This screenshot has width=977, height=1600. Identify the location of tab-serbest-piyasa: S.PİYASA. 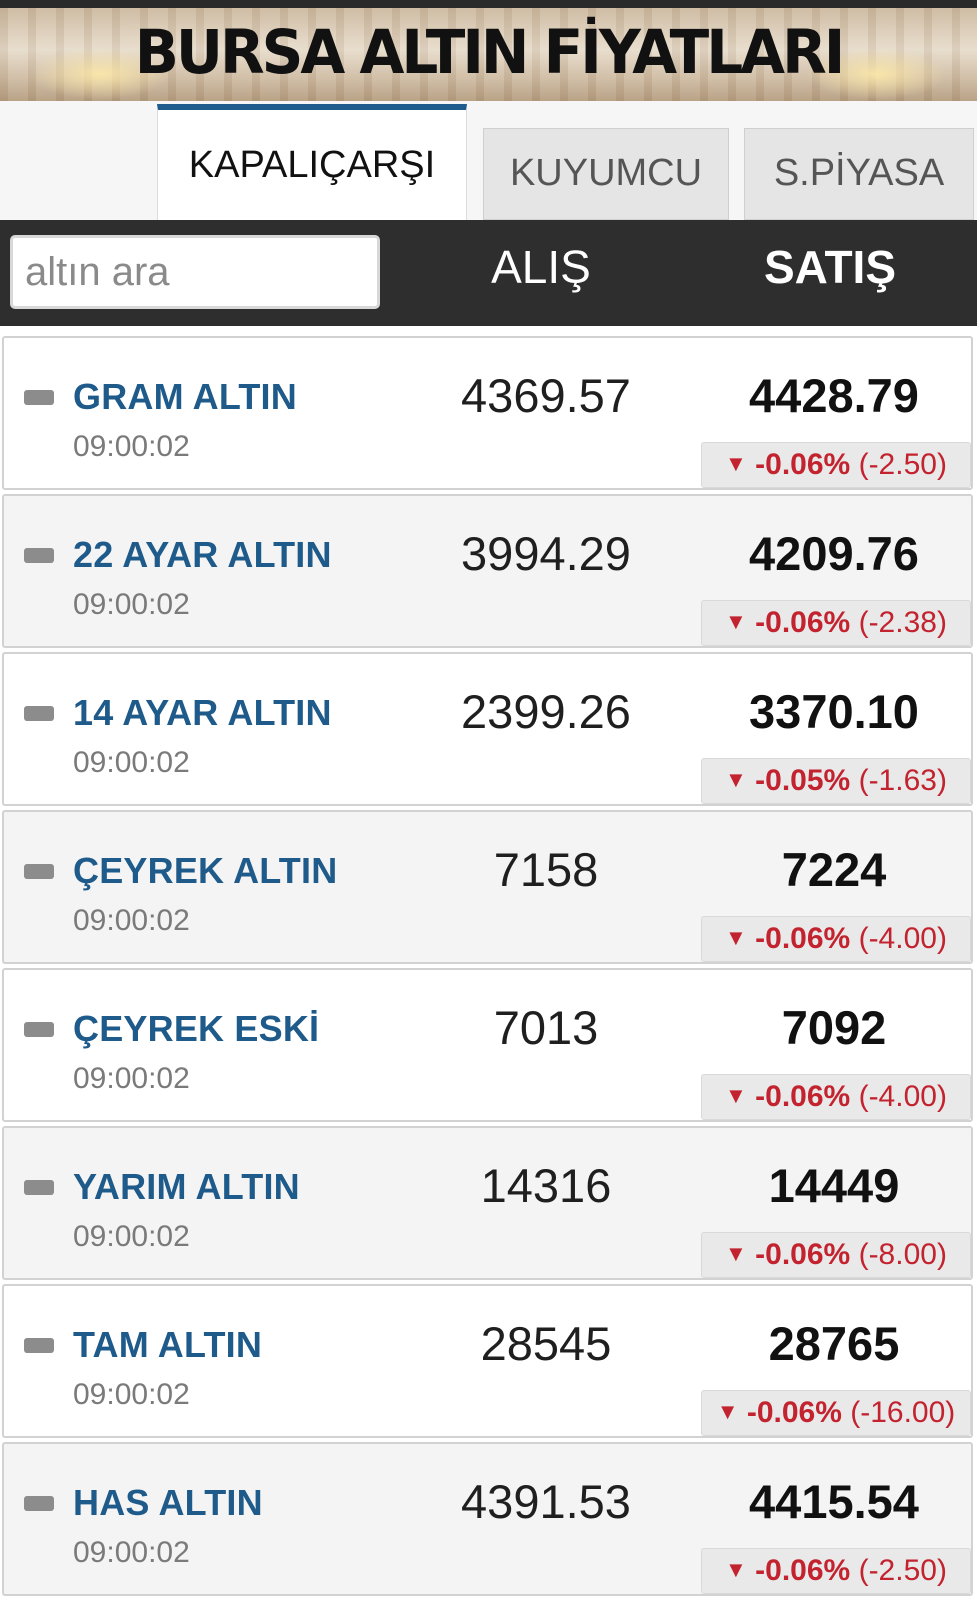
(859, 174).